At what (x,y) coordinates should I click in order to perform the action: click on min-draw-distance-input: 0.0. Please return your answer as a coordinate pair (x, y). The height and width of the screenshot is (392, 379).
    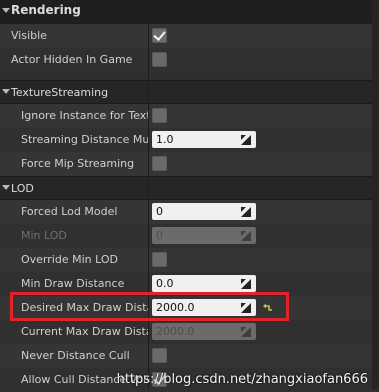
    Looking at the image, I should click on (204, 283).